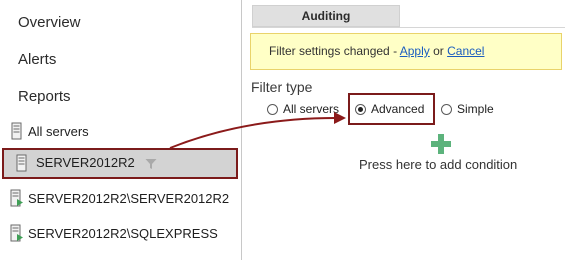  I want to click on nav-item-overview: Overview, so click(49, 23).